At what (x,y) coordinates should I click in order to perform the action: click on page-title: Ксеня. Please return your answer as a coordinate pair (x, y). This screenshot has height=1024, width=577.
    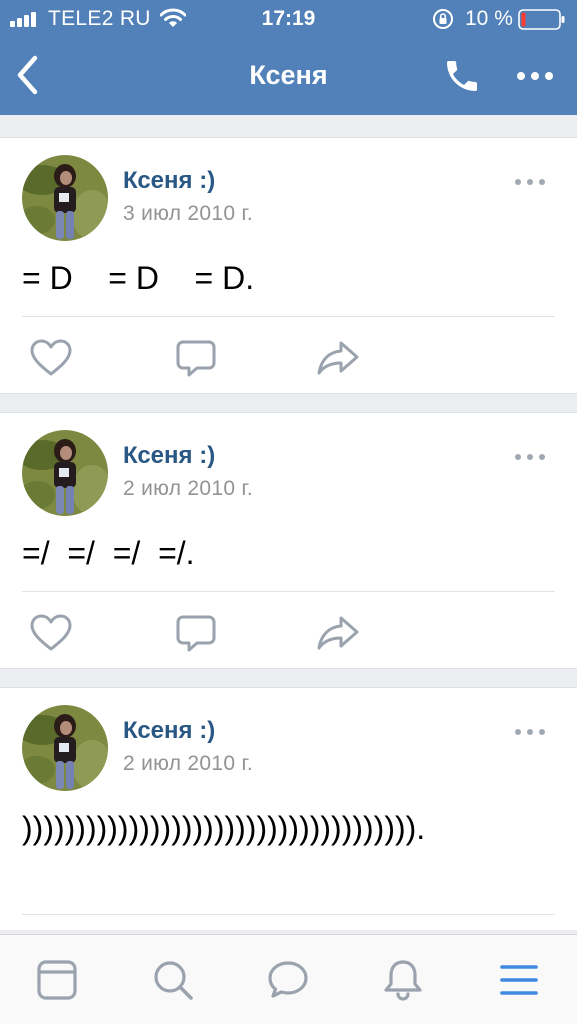
    Looking at the image, I should click on (288, 75).